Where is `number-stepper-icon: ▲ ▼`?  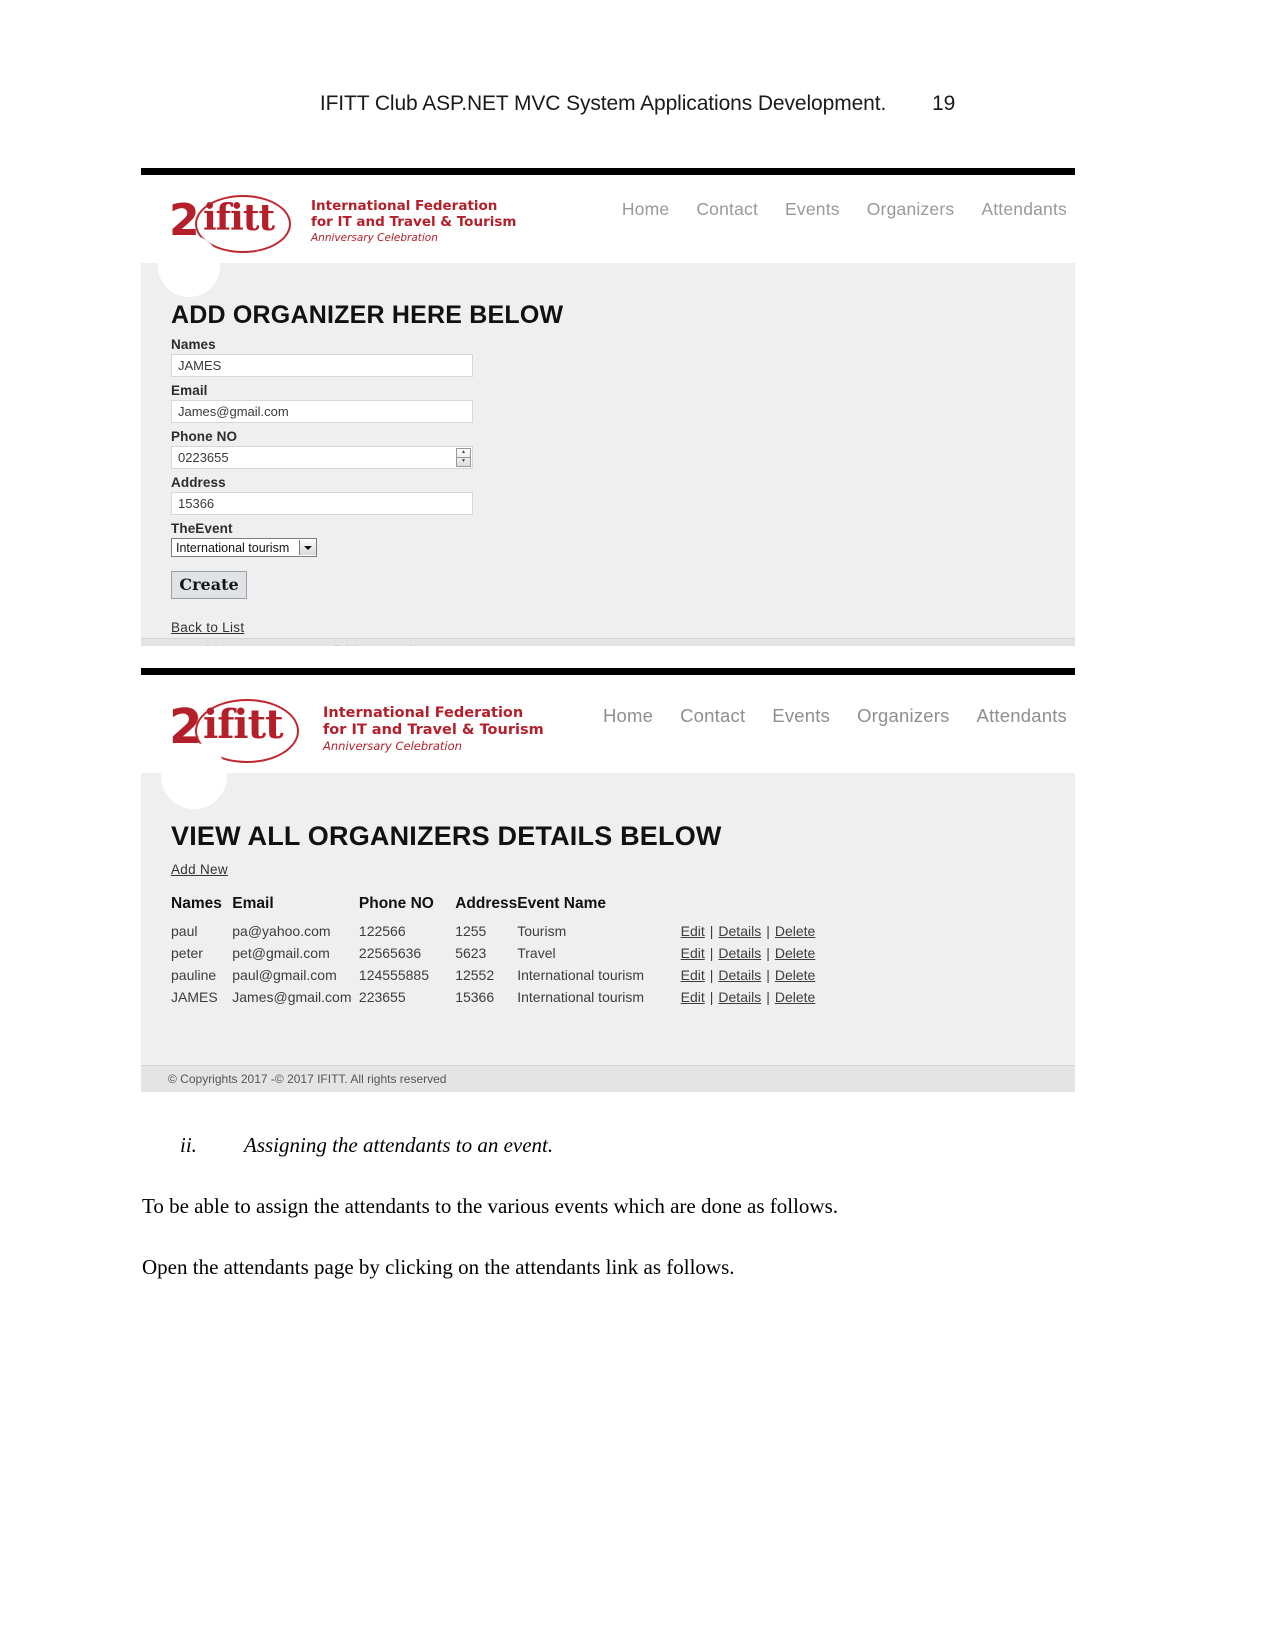 number-stepper-icon: ▲ ▼ is located at coordinates (463, 457).